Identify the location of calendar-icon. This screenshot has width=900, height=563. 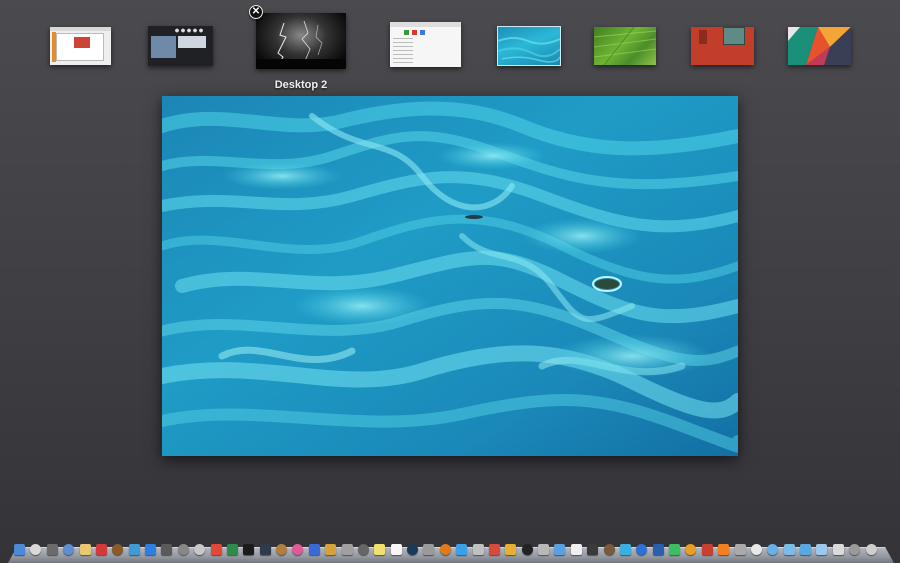
(101, 549).